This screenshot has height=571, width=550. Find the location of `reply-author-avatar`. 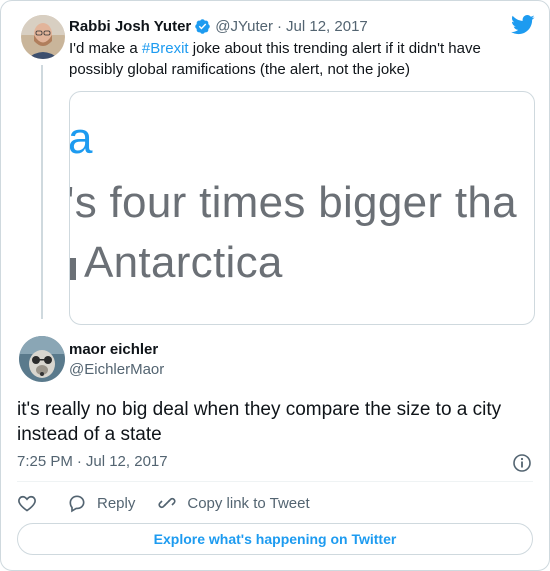

reply-author-avatar is located at coordinates (42, 359).